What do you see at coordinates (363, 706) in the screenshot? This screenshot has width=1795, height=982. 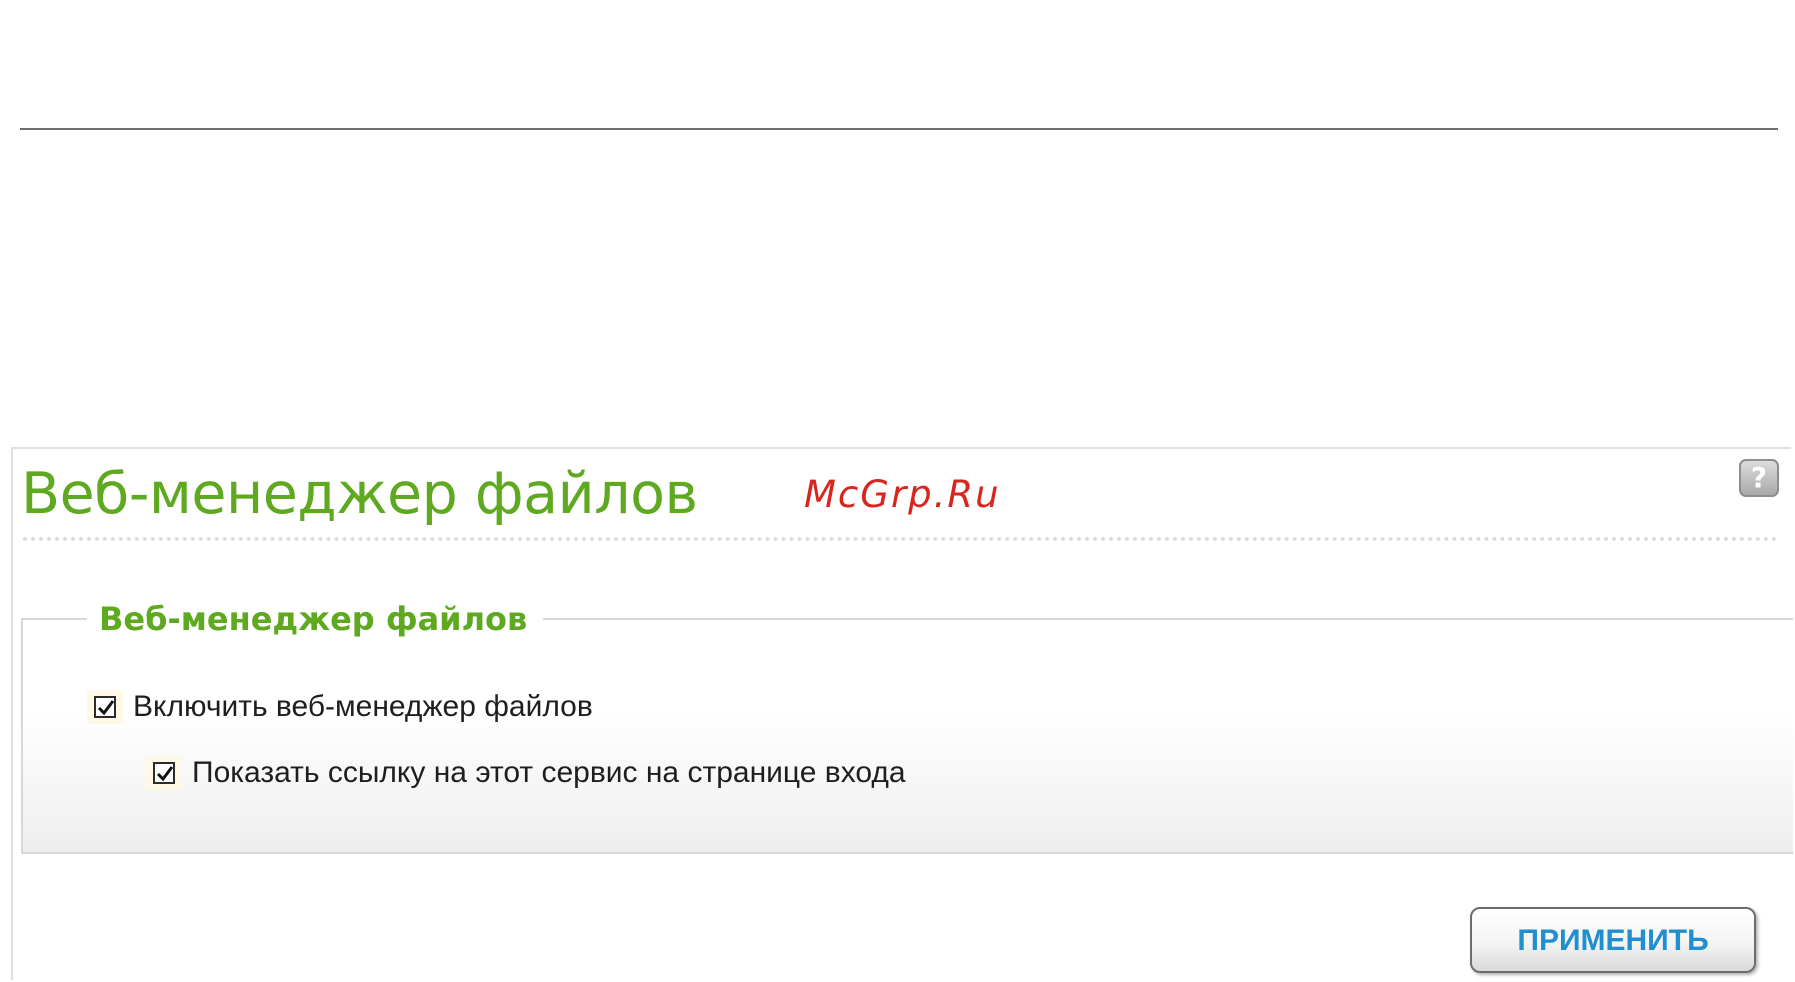 I see `enable-web-file-manager-label: Включить веб-менеджер файлов` at bounding box center [363, 706].